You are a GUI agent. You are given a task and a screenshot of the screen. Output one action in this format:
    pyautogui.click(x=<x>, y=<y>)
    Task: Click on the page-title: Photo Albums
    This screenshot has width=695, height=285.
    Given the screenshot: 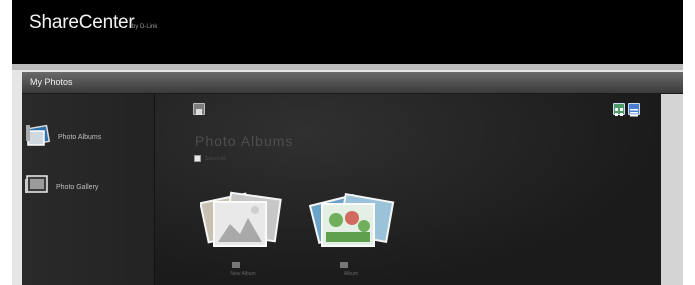 What is the action you would take?
    pyautogui.click(x=244, y=141)
    